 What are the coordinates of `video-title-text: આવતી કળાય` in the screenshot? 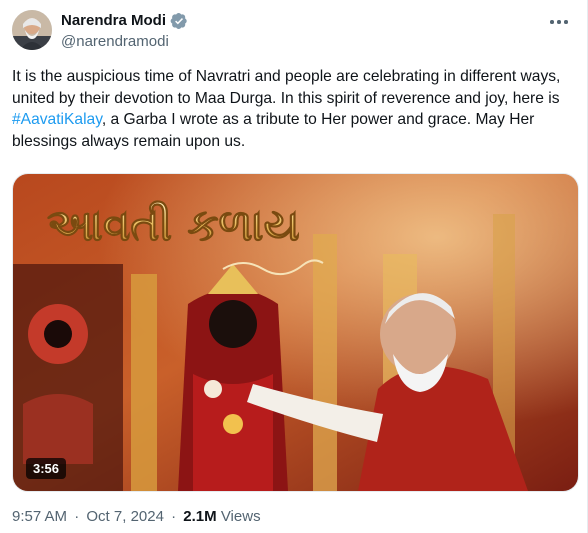 It's located at (173, 225).